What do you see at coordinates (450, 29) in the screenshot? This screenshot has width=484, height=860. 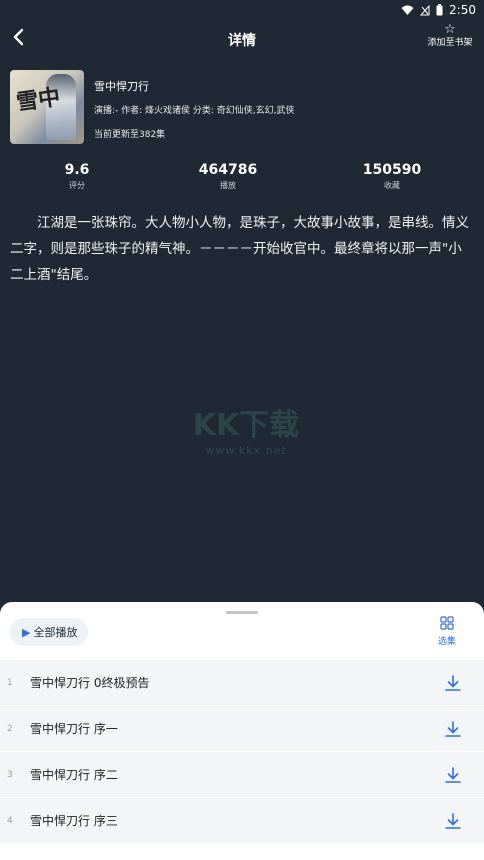 I see `star-icon: ☆` at bounding box center [450, 29].